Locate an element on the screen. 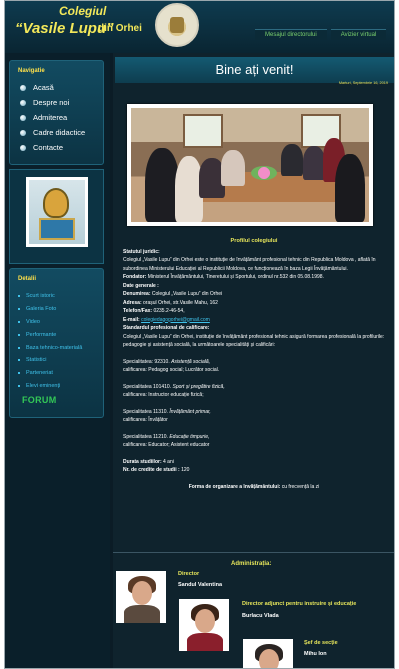 The image size is (399, 669). phone-label: Telefon/Fax: is located at coordinates (138, 311).